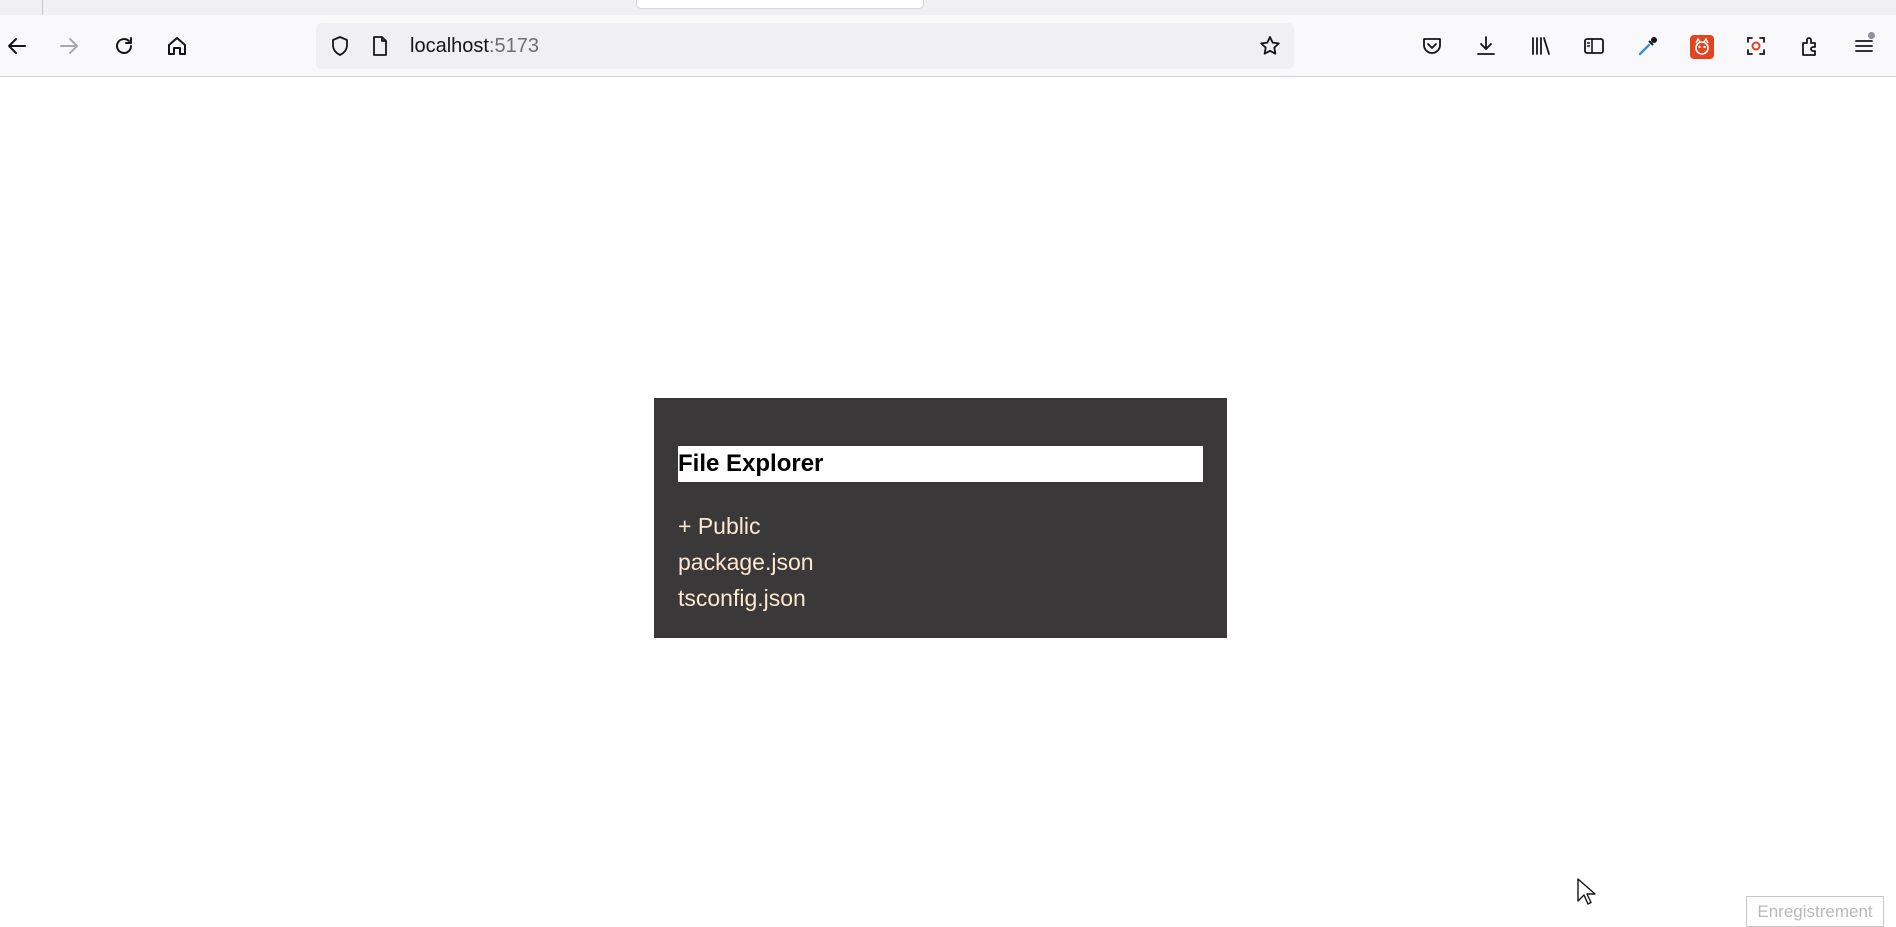 This screenshot has height=927, width=1896. I want to click on file-tree: + Public package.json tsconfig.json, so click(940, 562).